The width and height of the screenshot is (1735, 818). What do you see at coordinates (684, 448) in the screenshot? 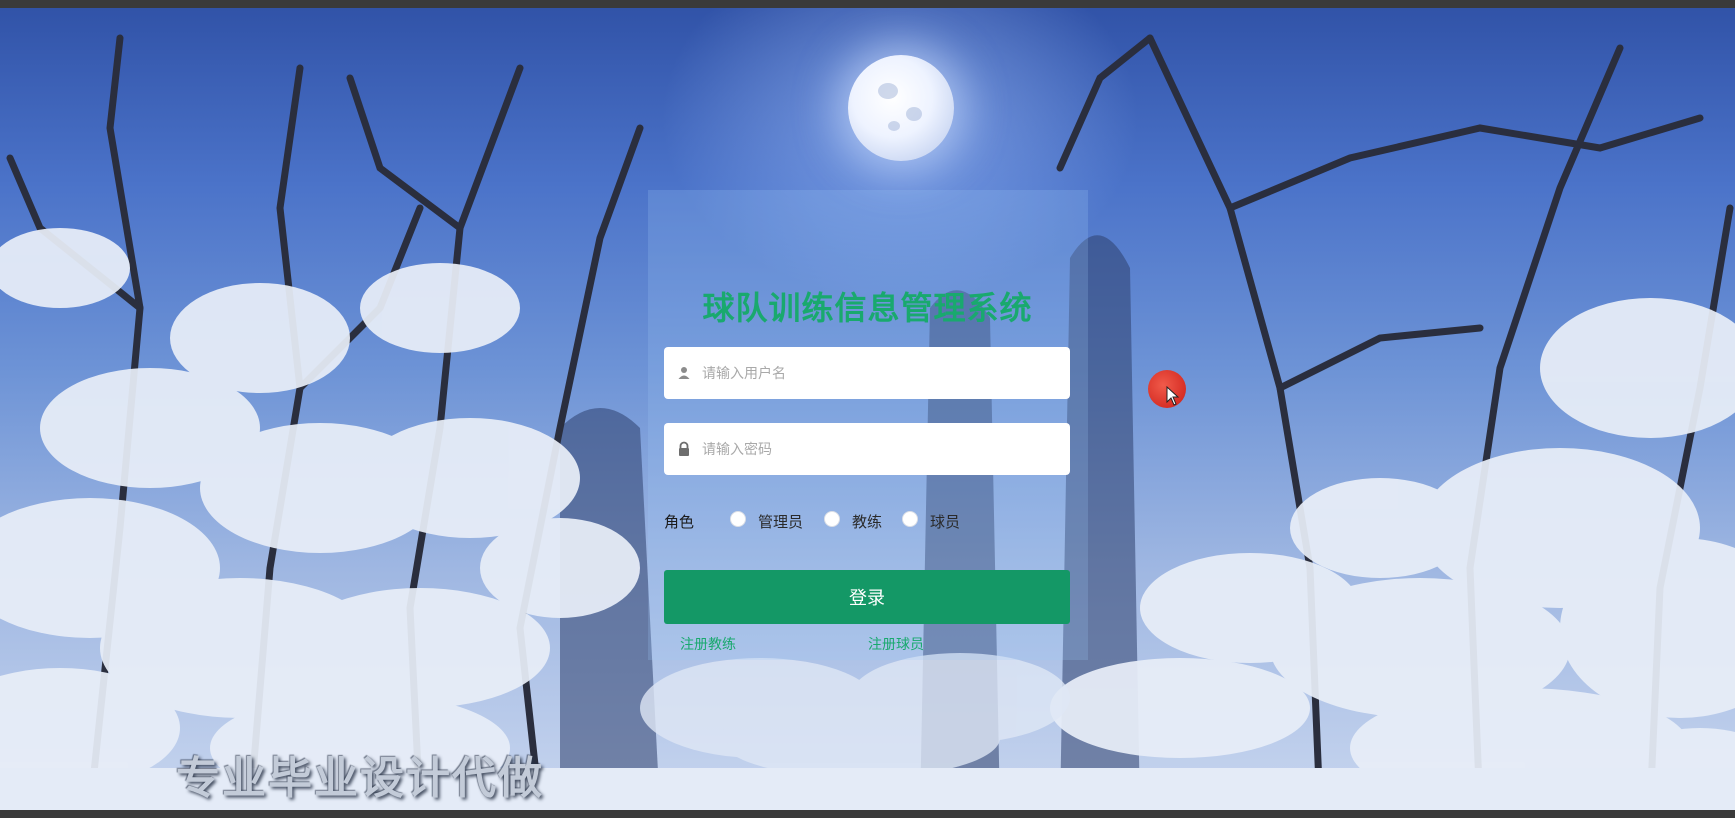
I see `lock-icon` at bounding box center [684, 448].